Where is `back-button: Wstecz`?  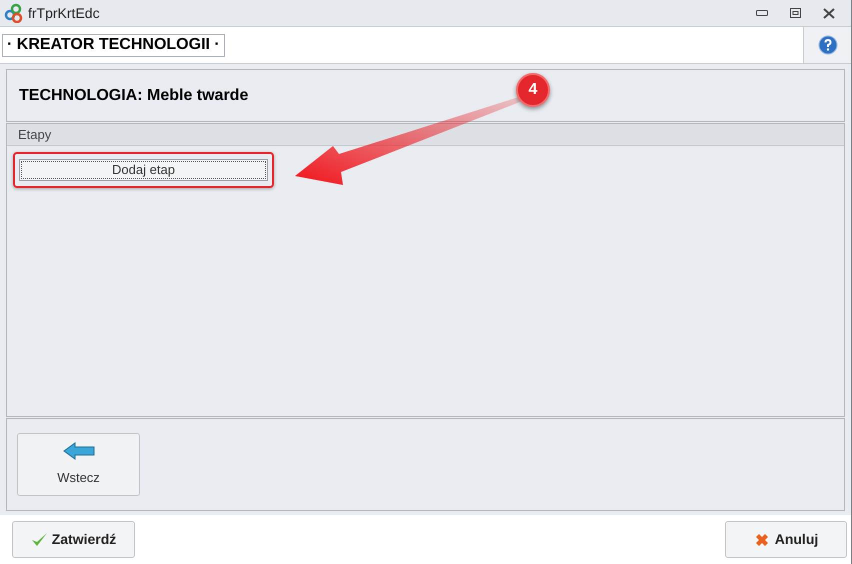 back-button: Wstecz is located at coordinates (78, 464).